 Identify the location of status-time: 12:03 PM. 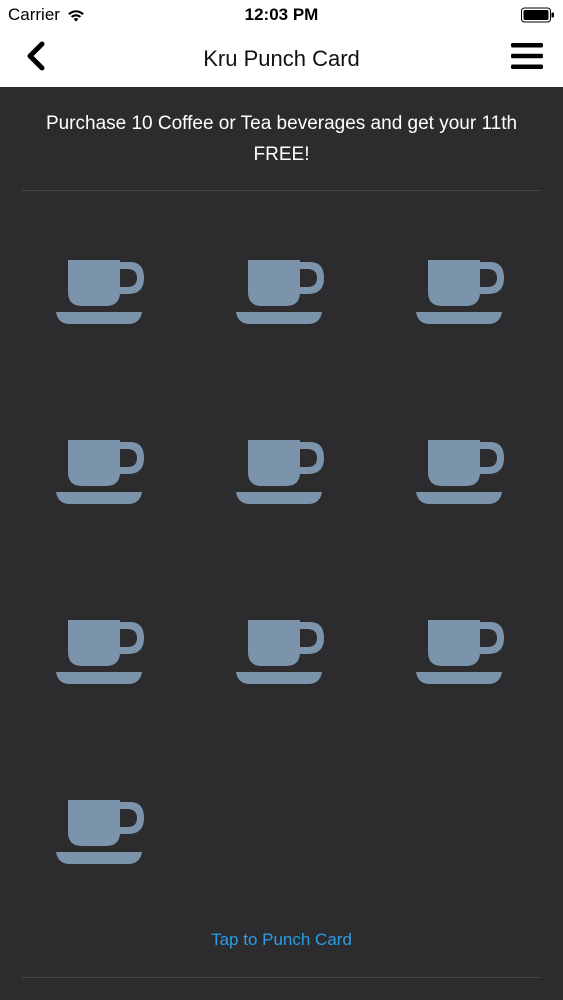
(281, 14).